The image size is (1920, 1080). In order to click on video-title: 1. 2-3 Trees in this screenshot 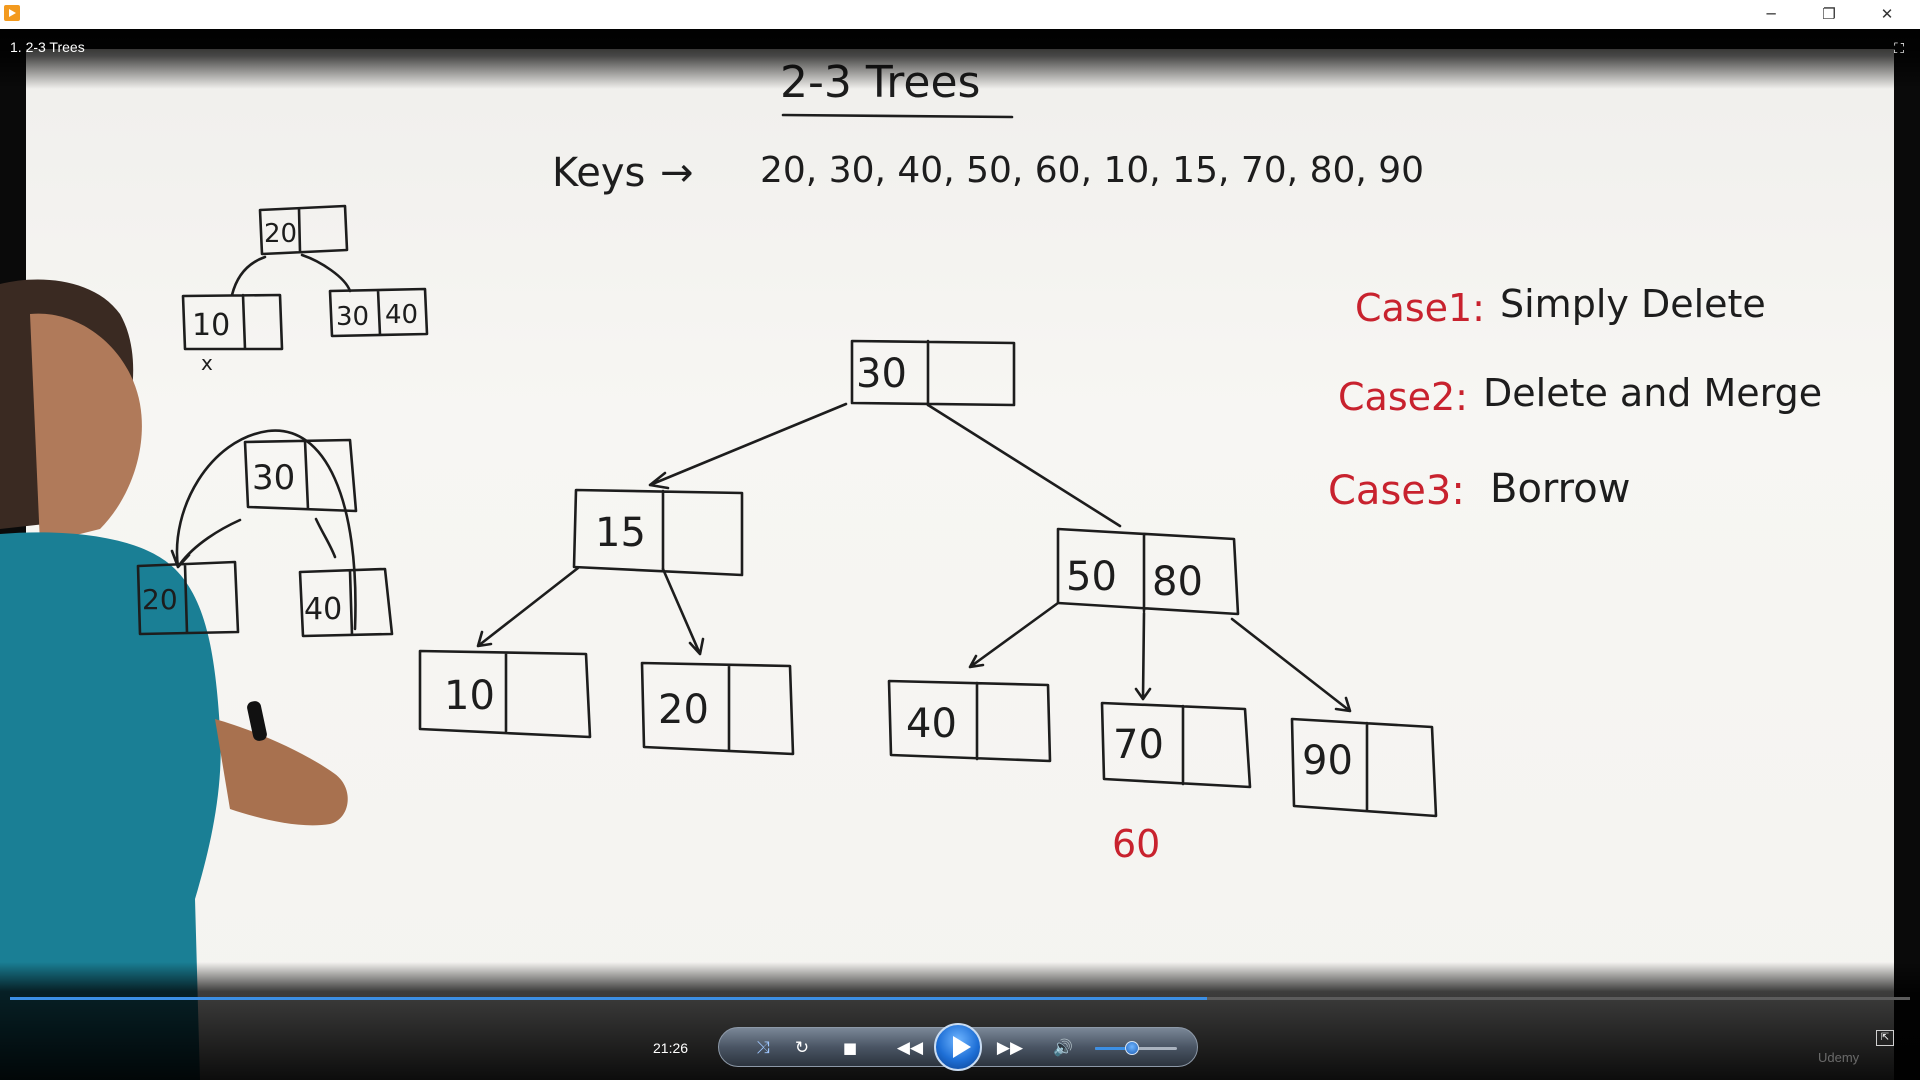, I will do `click(47, 47)`.